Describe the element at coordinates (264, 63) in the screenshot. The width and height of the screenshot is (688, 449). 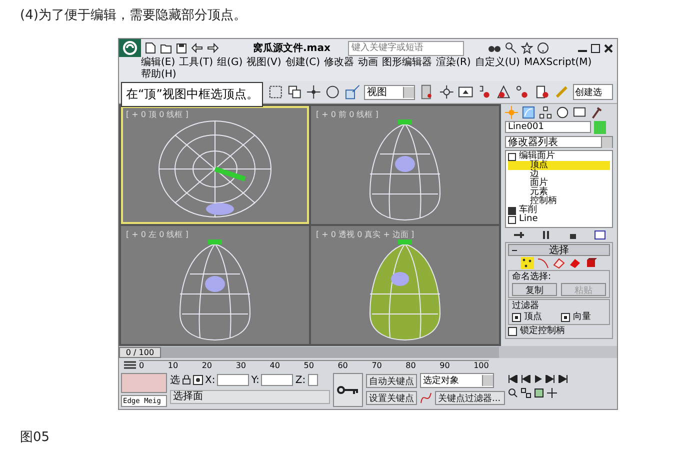
I see `menu-item: 视图(V)` at that location.